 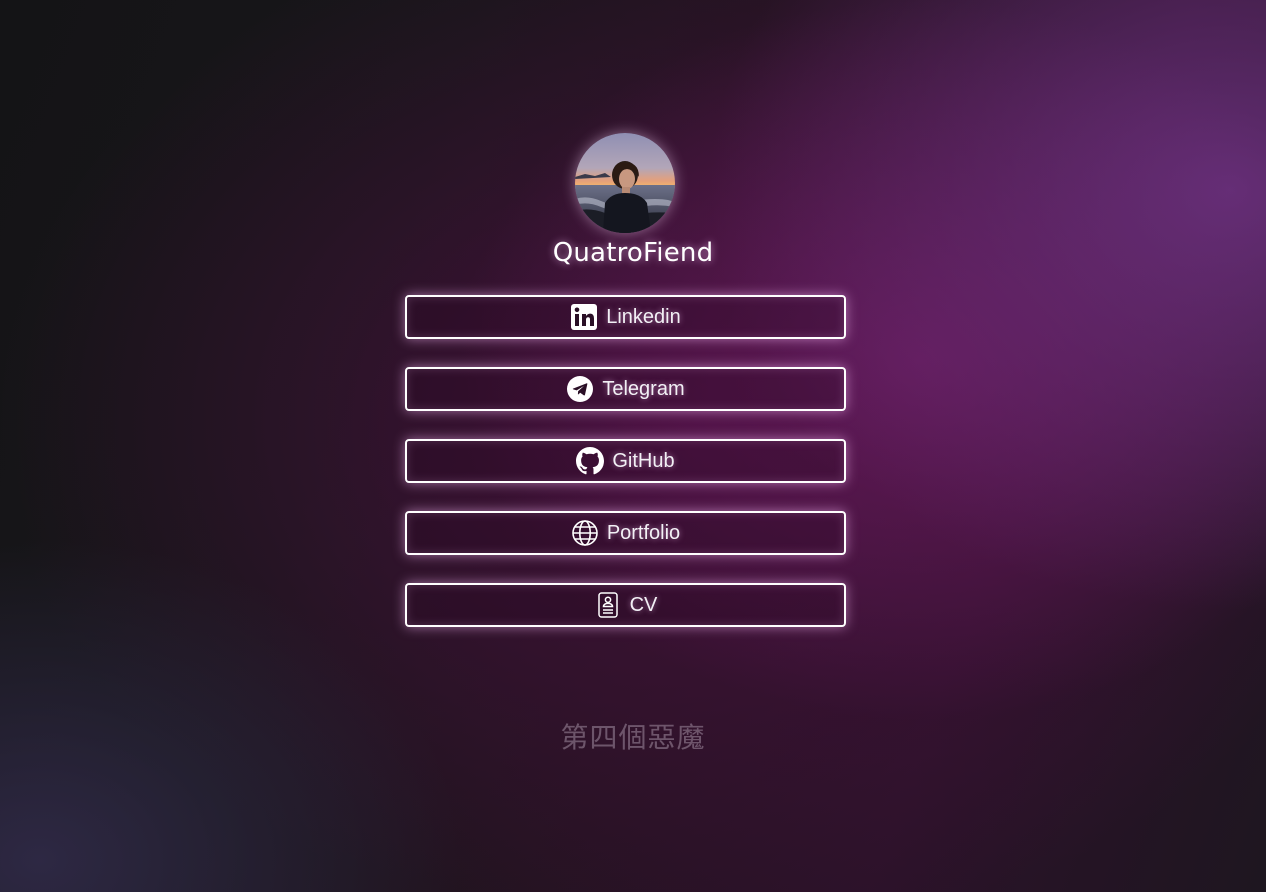 I want to click on id-card-icon, so click(x=608, y=605).